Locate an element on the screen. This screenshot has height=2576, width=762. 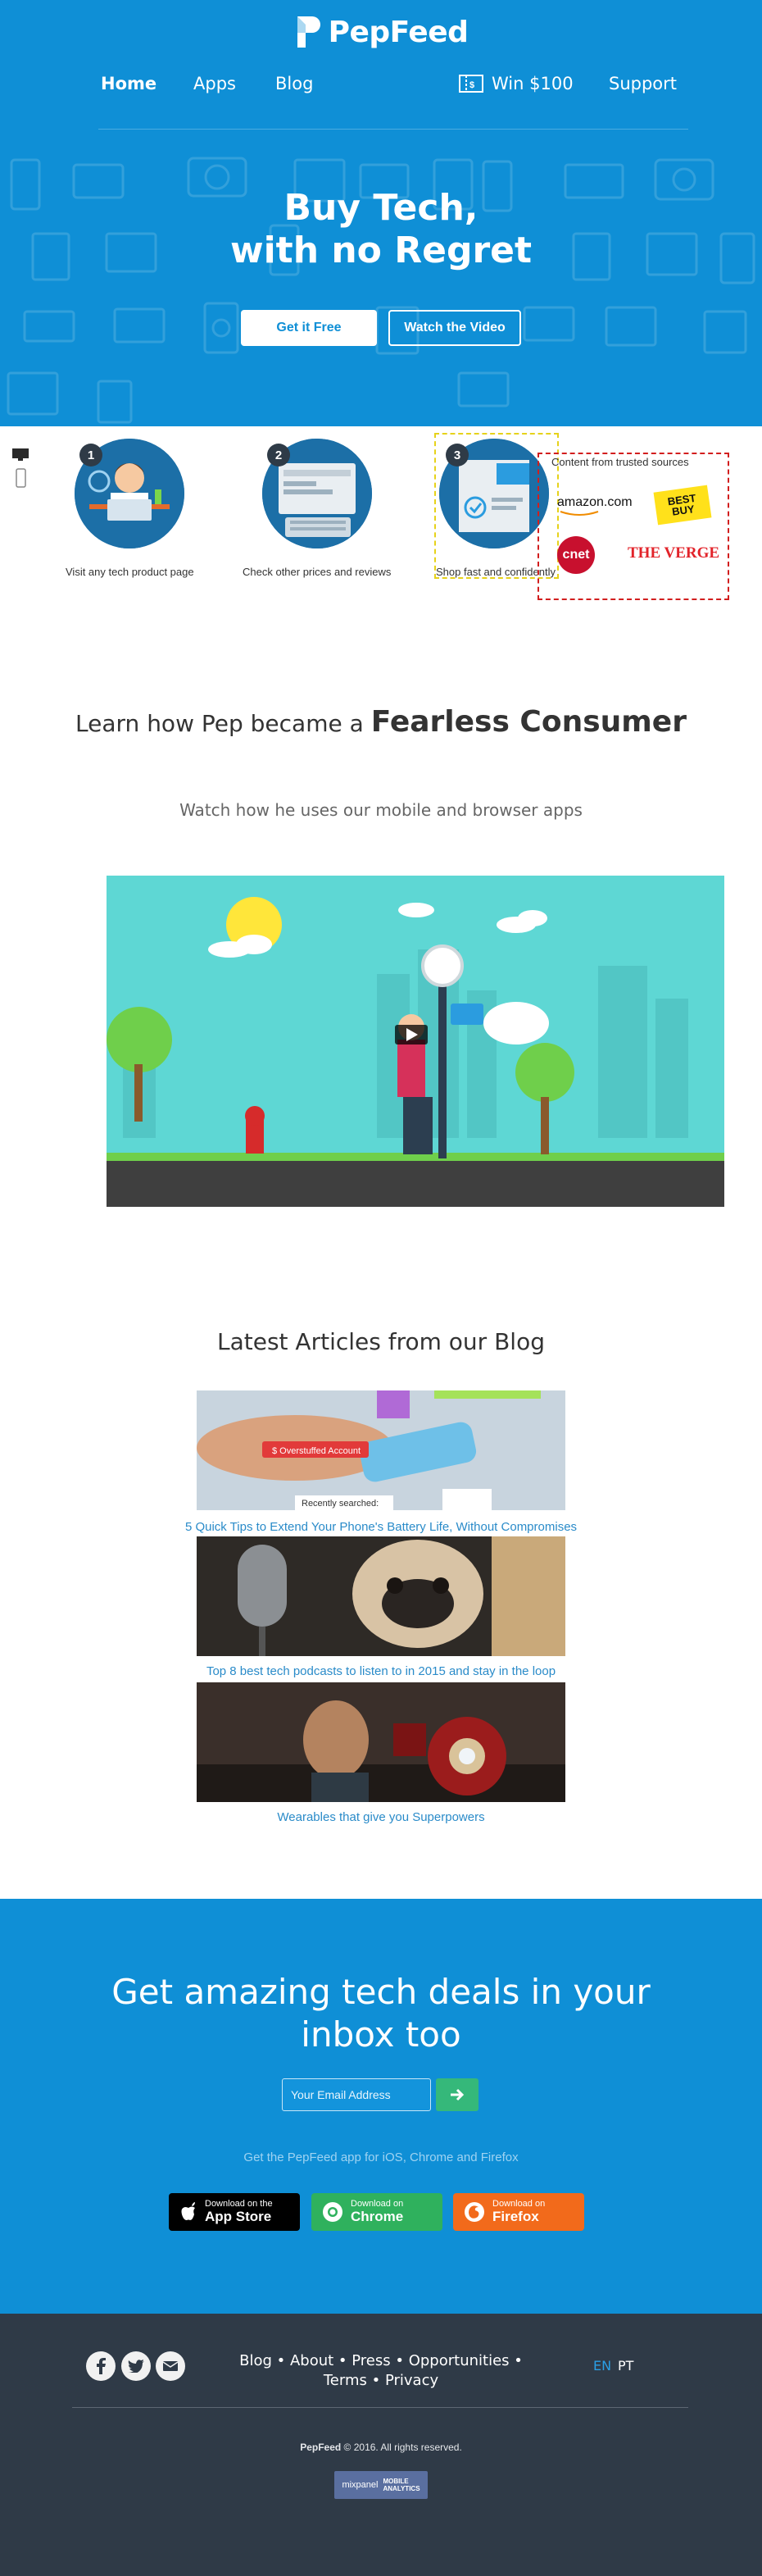
mixpanel-badge: mixpanel MOBILE ANALYTICS is located at coordinates (381, 2485).